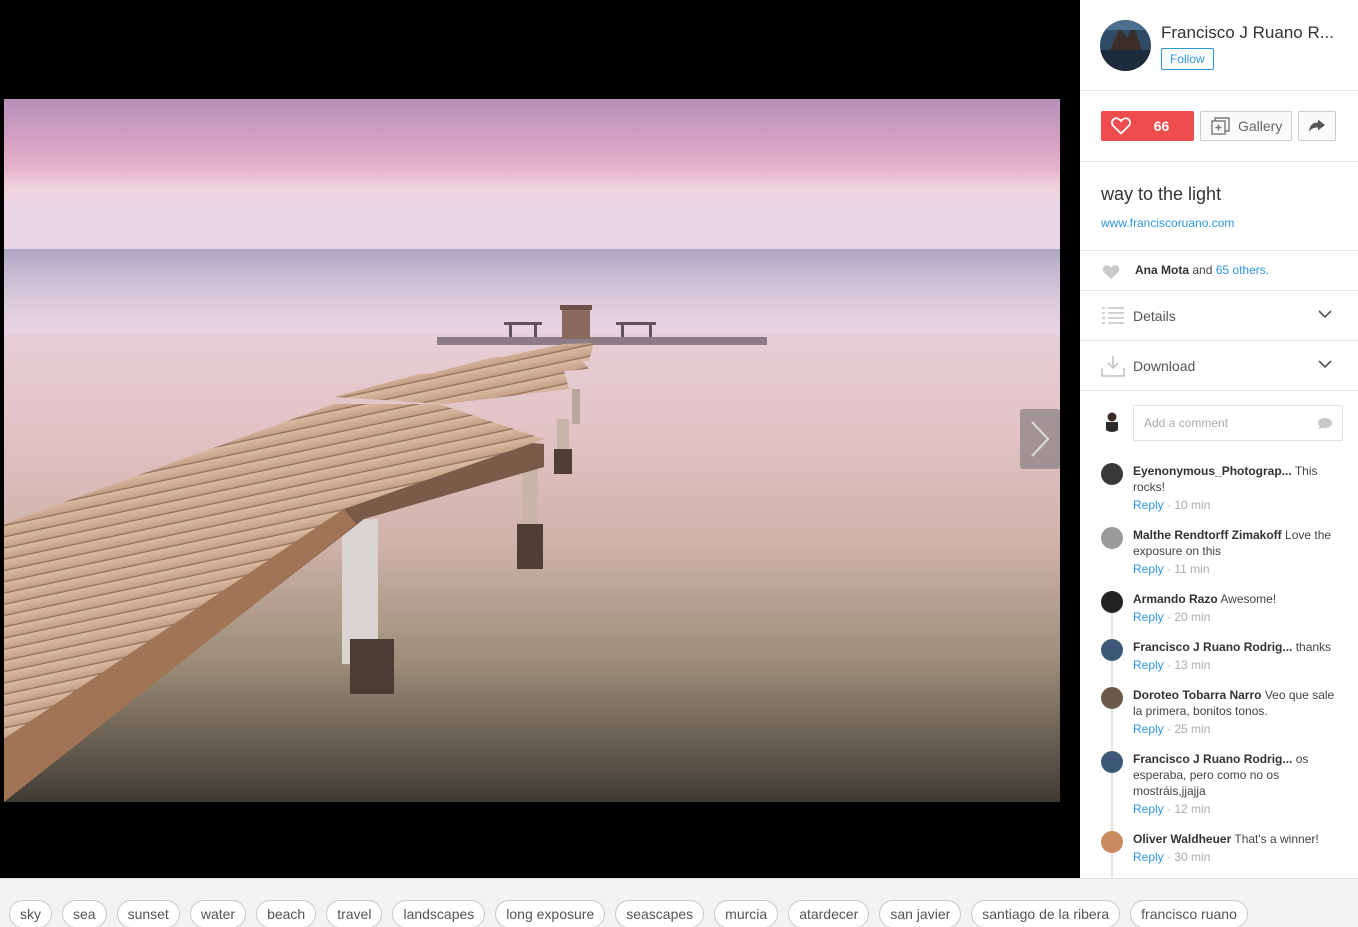  I want to click on photo-title: way to the light, so click(1161, 194).